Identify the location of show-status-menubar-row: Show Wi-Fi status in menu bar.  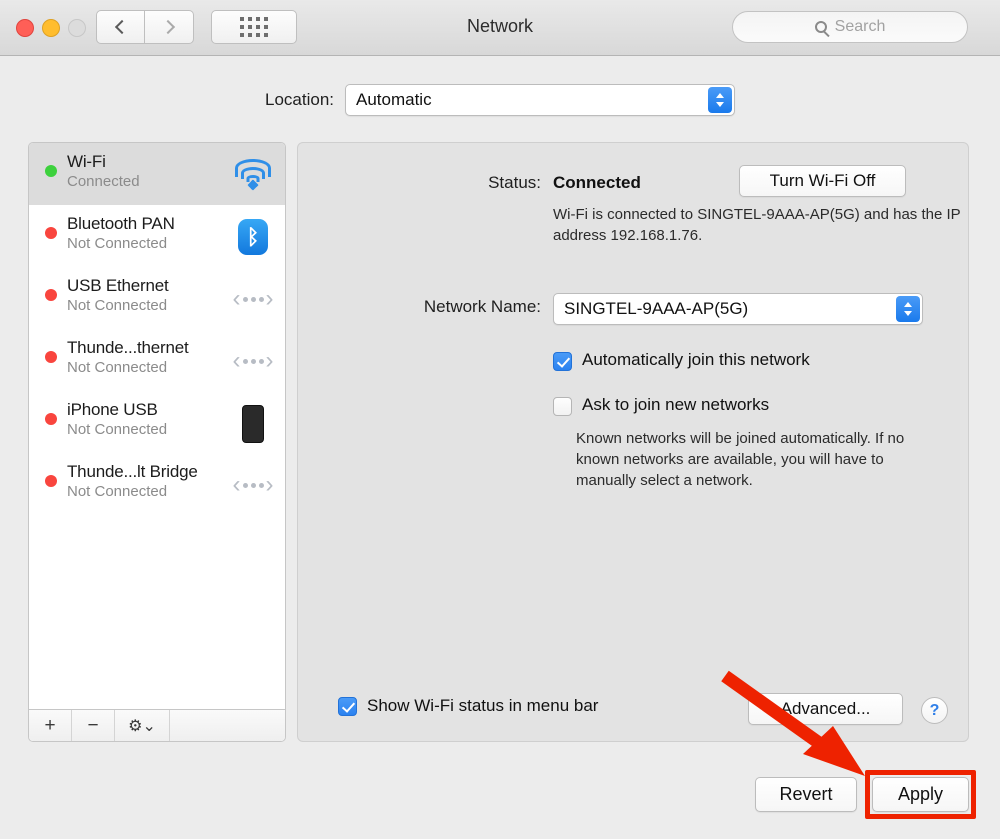
(468, 705).